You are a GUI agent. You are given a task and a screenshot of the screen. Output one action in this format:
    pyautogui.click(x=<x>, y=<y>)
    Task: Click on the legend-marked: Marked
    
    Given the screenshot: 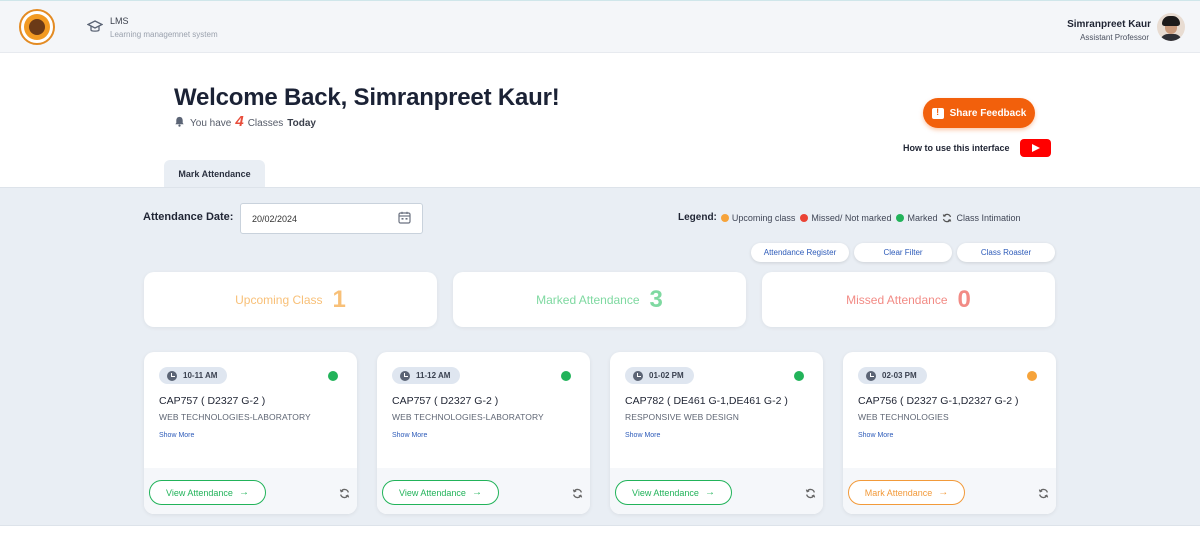 What is the action you would take?
    pyautogui.click(x=916, y=218)
    